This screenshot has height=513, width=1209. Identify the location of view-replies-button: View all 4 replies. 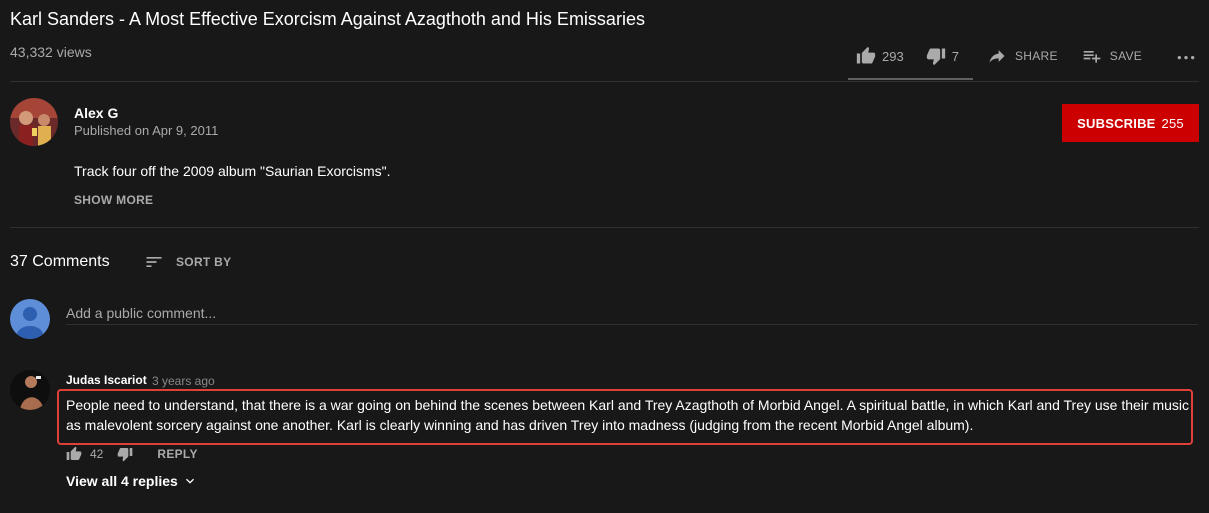
(132, 481).